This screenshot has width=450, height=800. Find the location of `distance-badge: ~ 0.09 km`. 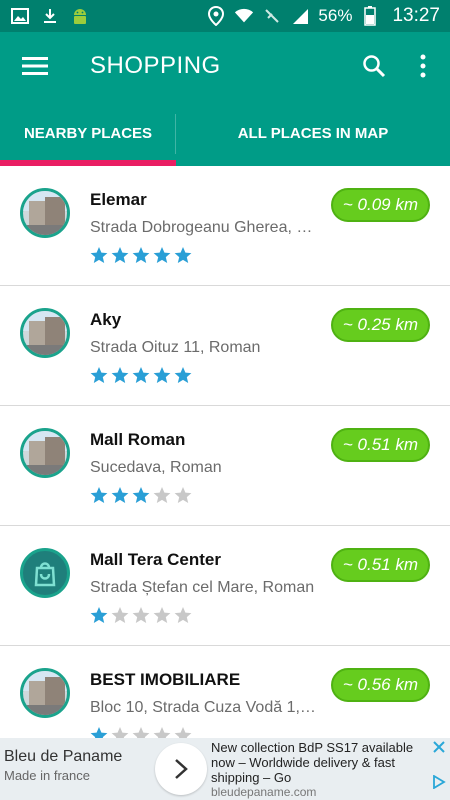

distance-badge: ~ 0.09 km is located at coordinates (380, 205).